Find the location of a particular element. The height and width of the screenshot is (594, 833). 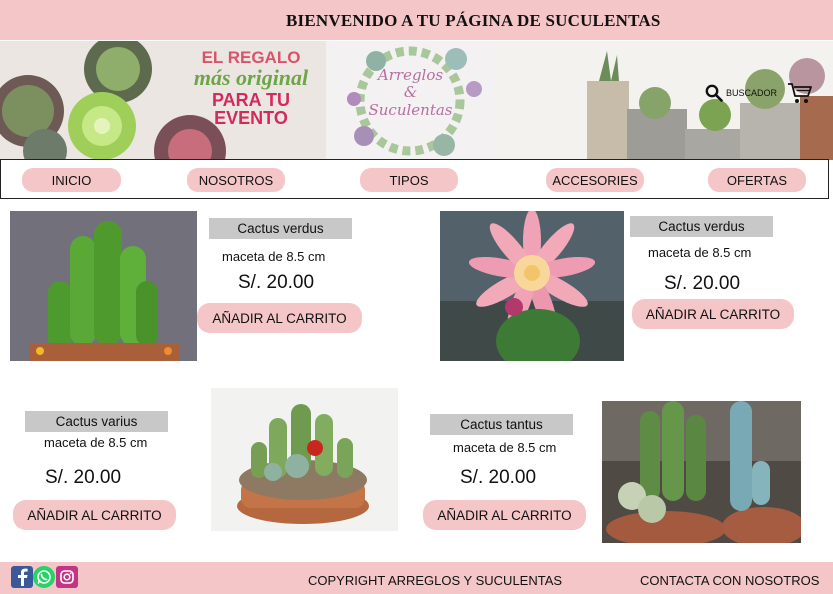

copyright-text: COPYRIGHT ARREGLOS Y SUCULENTAS is located at coordinates (435, 580).